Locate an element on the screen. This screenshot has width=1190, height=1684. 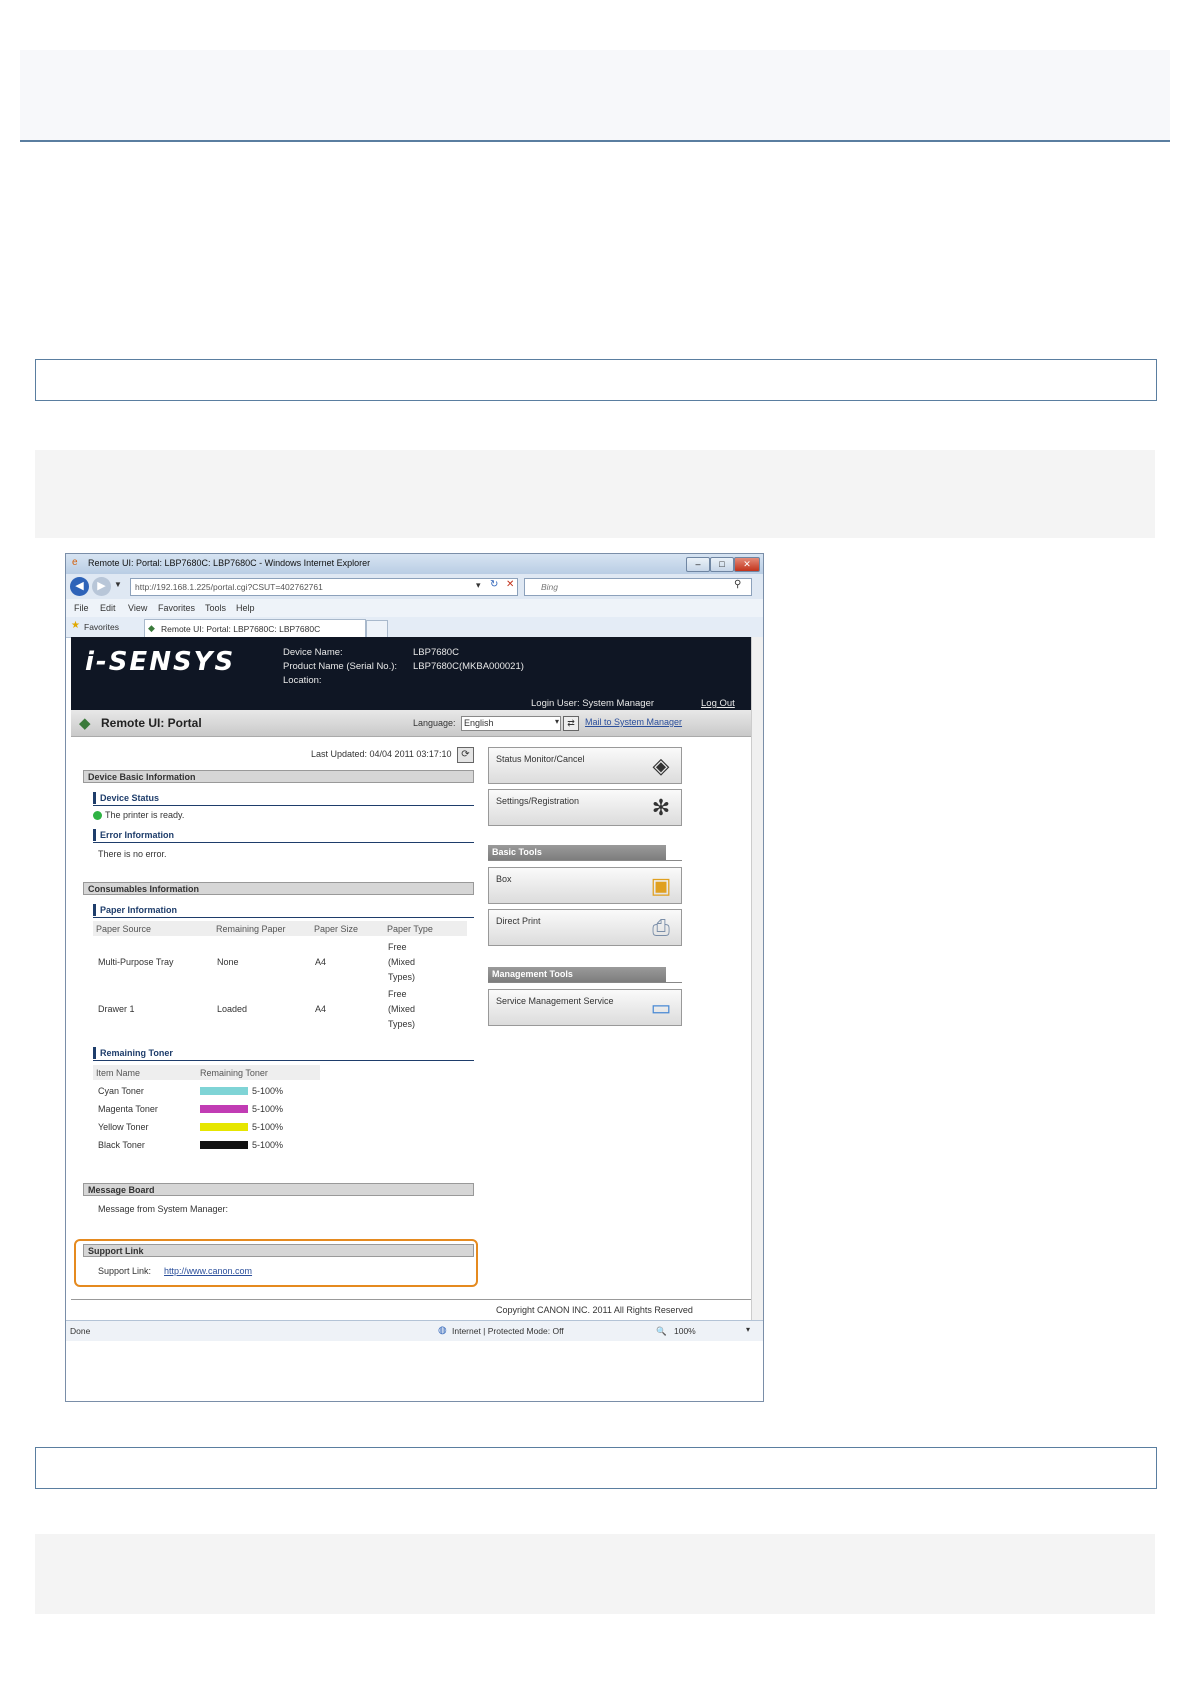
toner-table-header: Item Name Remaining Toner is located at coordinates (206, 1072).